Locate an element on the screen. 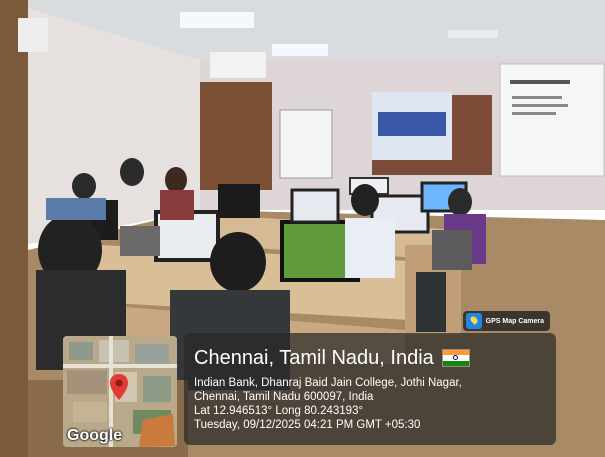  address-line-2: Chennai, Tamil Nadu 600097, India is located at coordinates (284, 397).